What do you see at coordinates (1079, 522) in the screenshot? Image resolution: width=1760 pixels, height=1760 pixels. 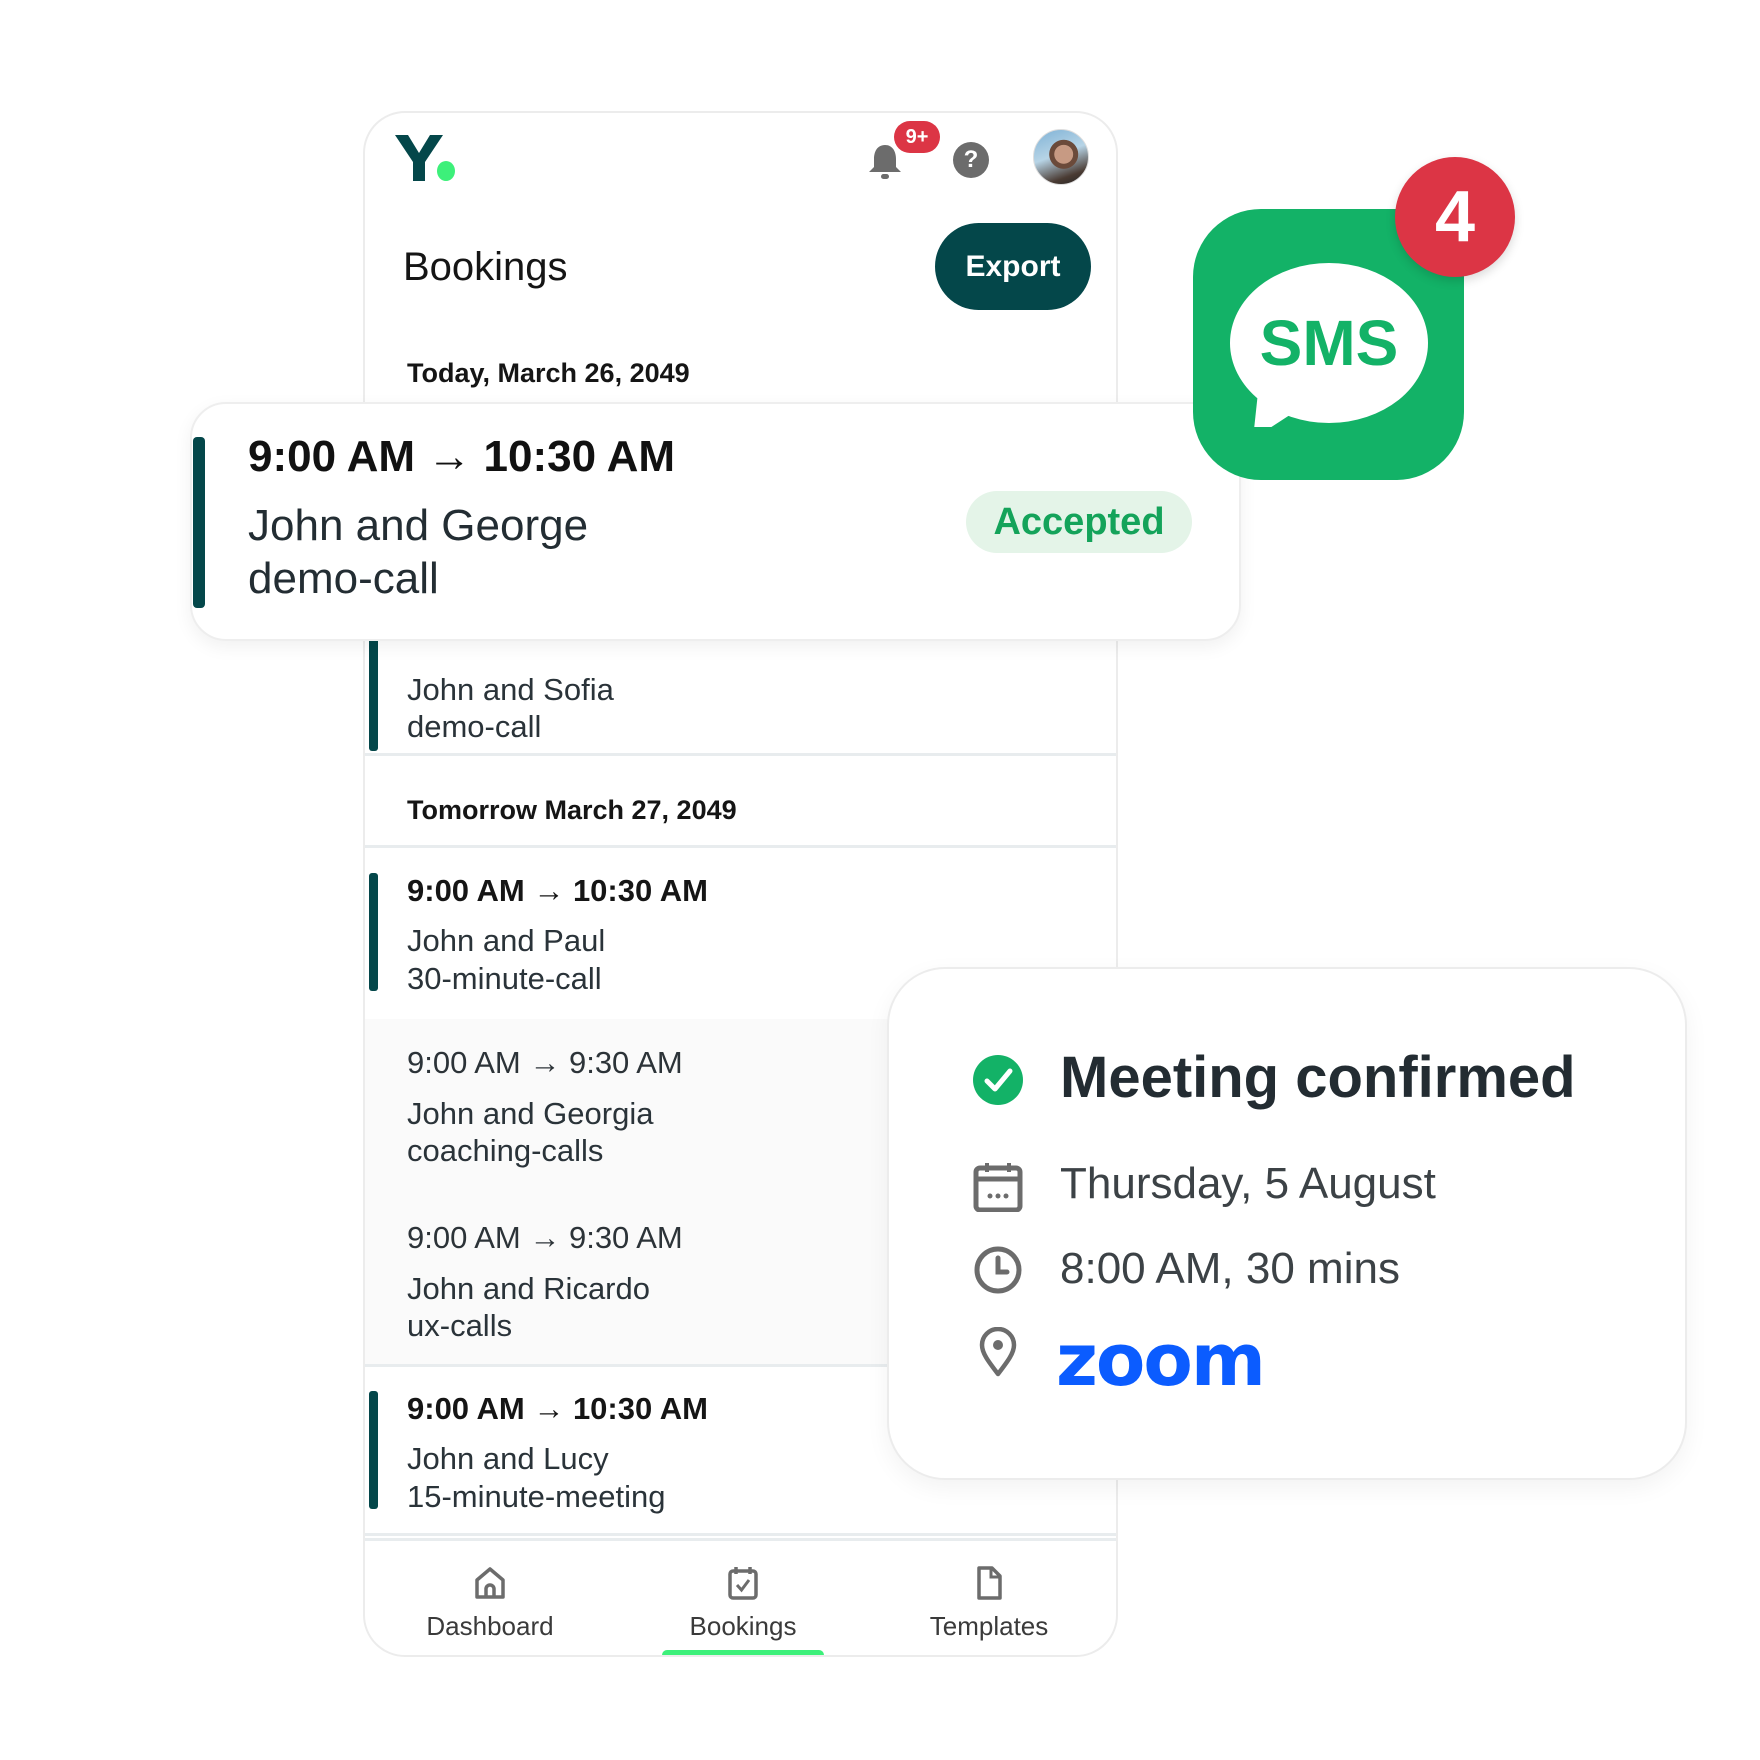 I see `status-badge: Accepted` at bounding box center [1079, 522].